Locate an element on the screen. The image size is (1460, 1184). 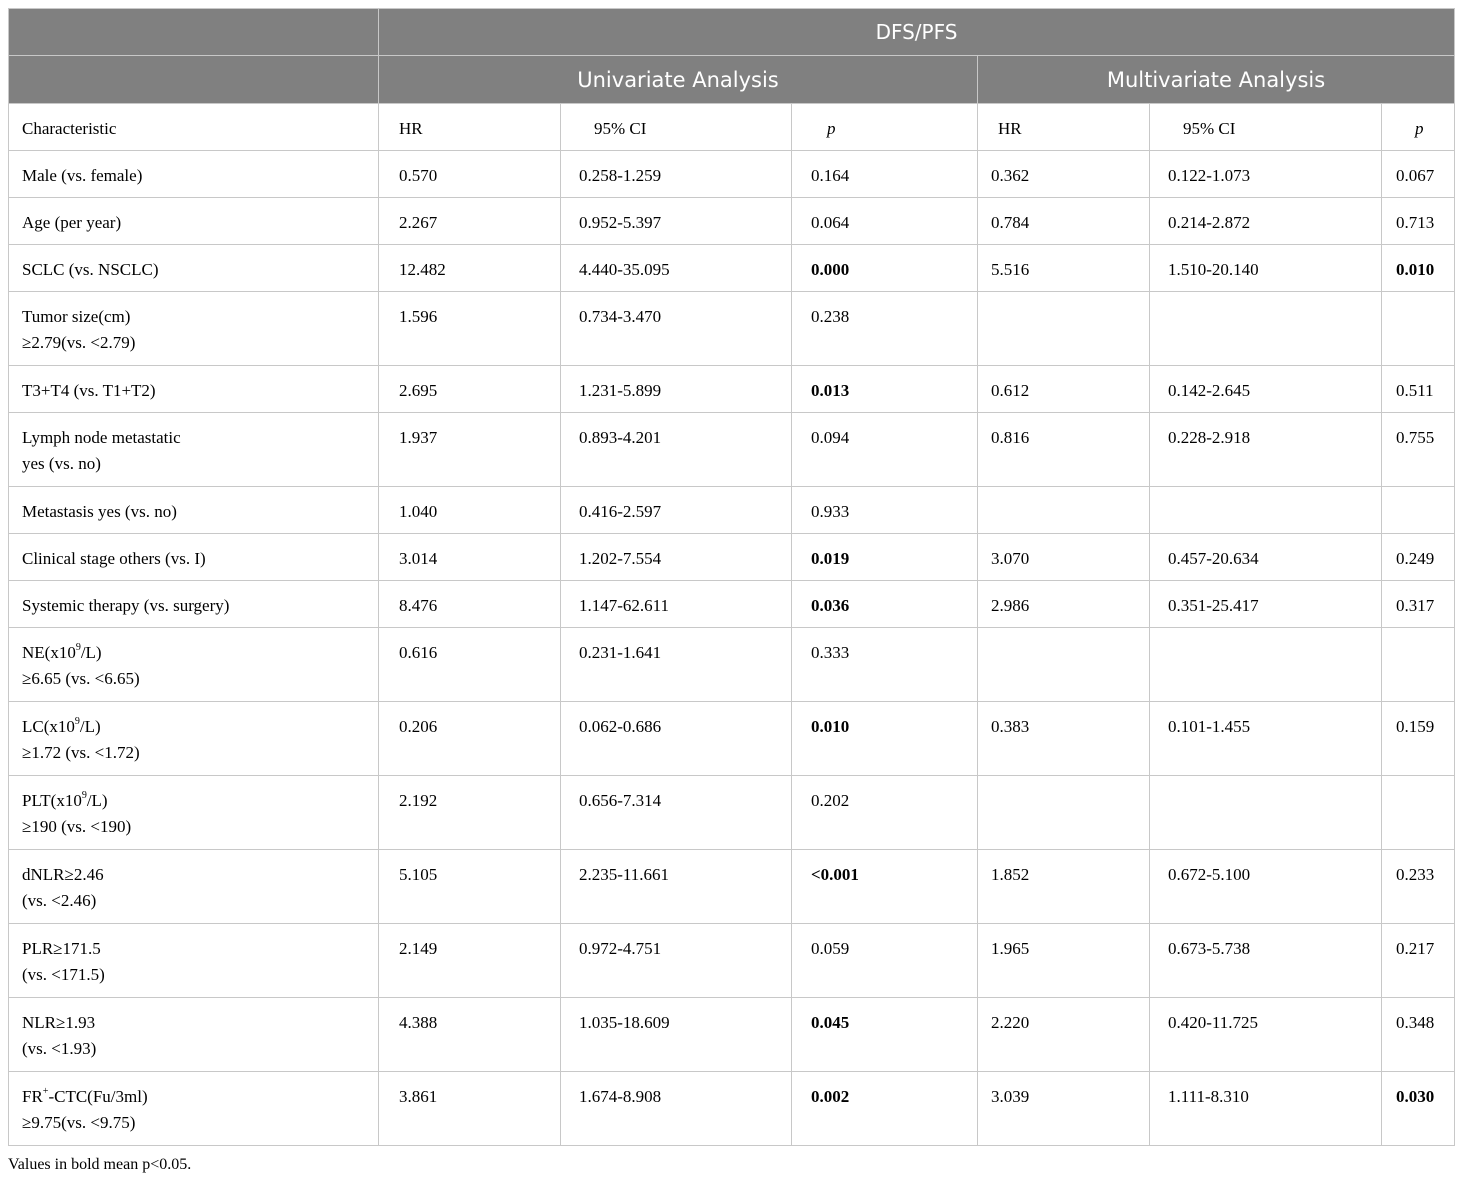
col-characteristic: Characteristic is located at coordinates (193, 127).